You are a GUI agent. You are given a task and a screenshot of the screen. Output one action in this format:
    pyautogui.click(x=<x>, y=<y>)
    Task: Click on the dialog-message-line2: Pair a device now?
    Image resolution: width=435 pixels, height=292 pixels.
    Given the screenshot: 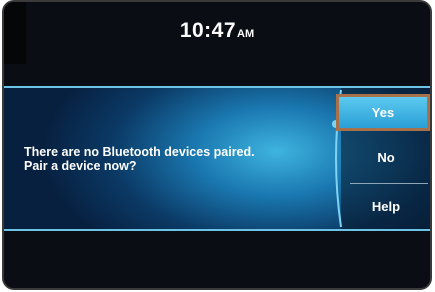 What is the action you would take?
    pyautogui.click(x=80, y=166)
    